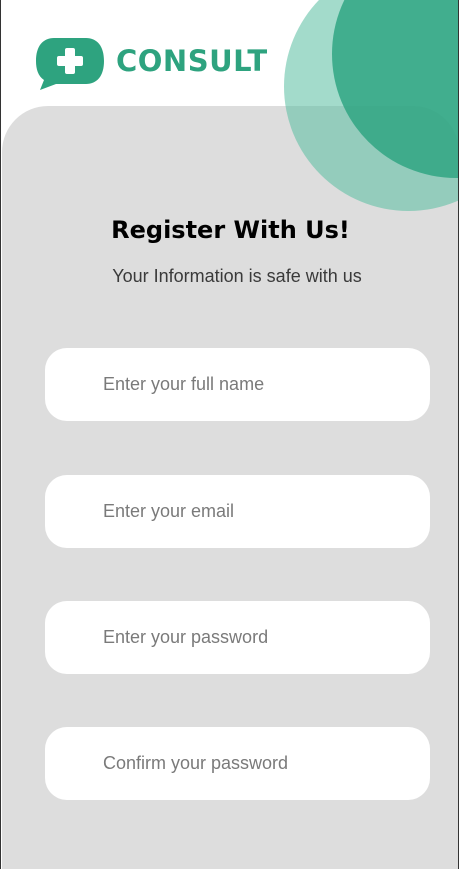  I want to click on page-title: Register With Us!, so click(230, 230).